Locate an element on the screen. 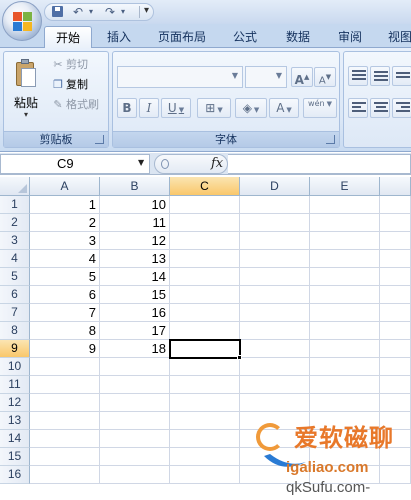 This screenshot has width=411, height=500. align-center-button is located at coordinates (380, 108).